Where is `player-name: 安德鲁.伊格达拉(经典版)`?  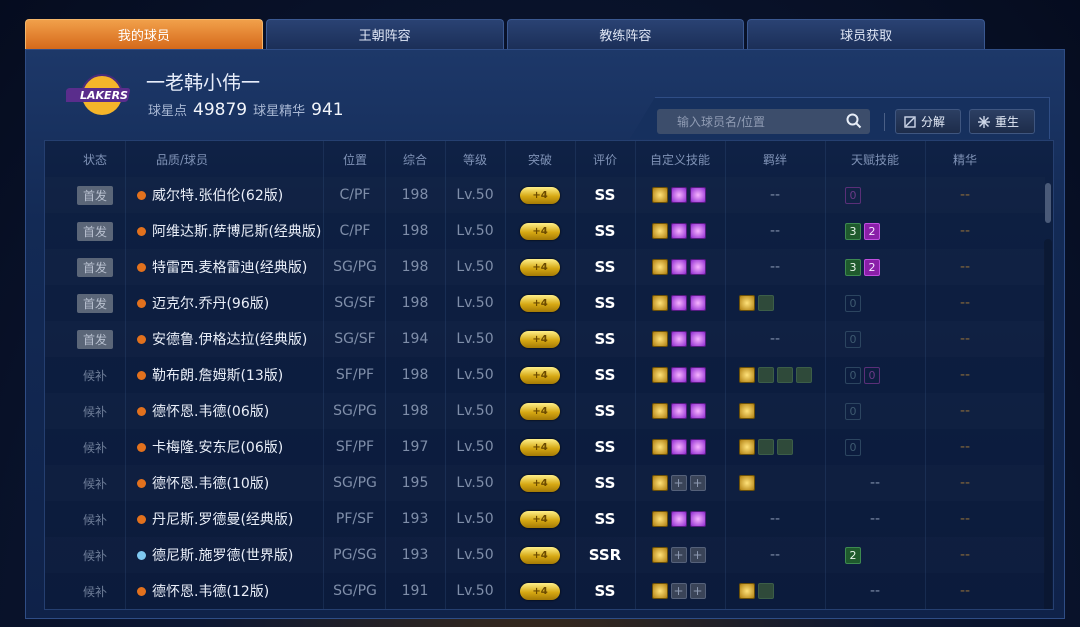
player-name: 安德鲁.伊格达拉(经典版) is located at coordinates (229, 339).